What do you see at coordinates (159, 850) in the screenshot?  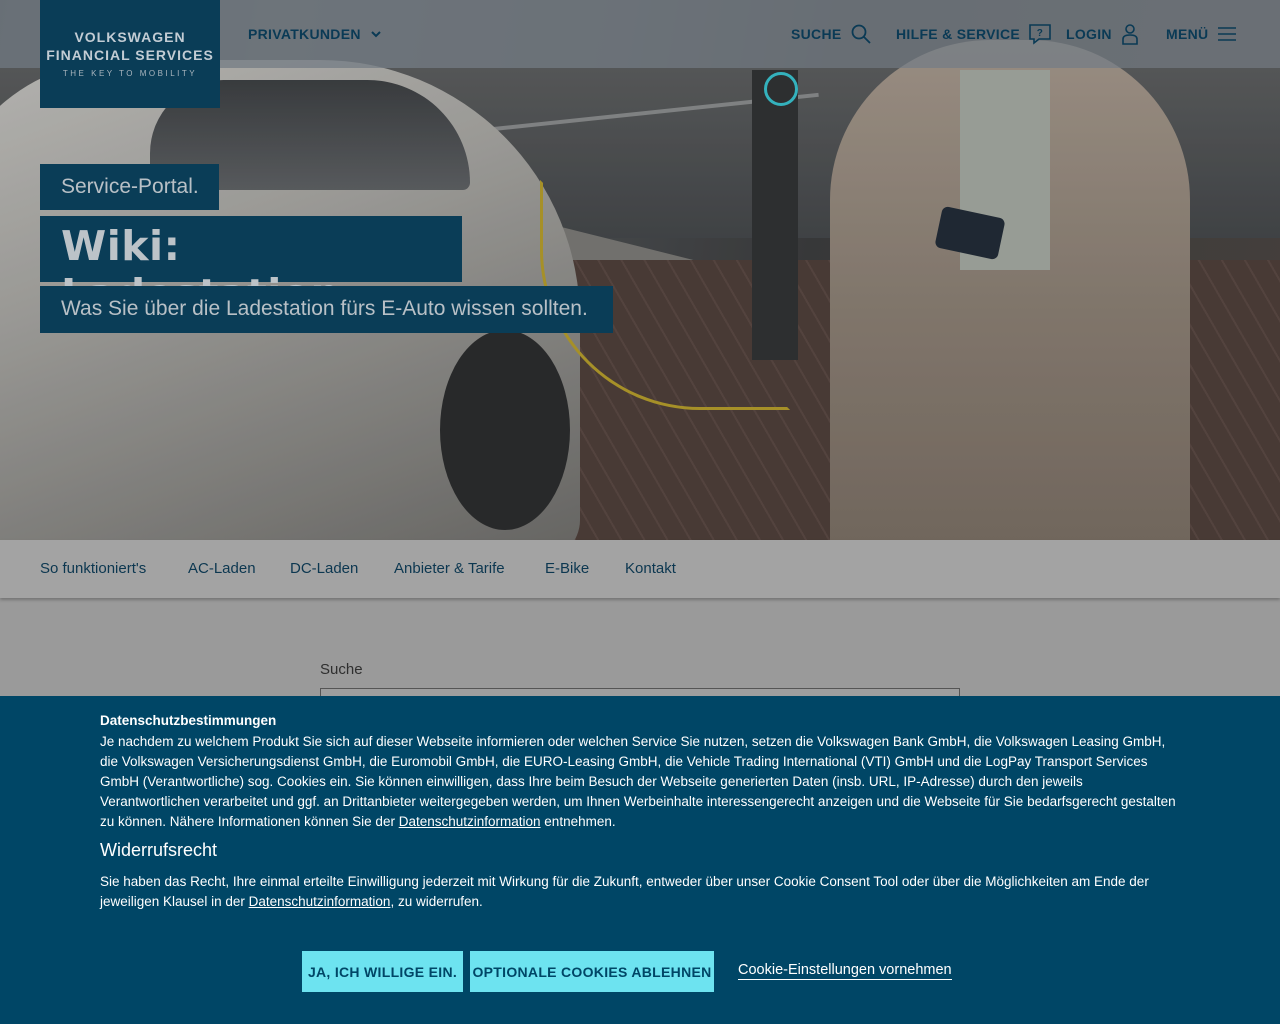 I see `revocation-heading: Widerrufsrecht` at bounding box center [159, 850].